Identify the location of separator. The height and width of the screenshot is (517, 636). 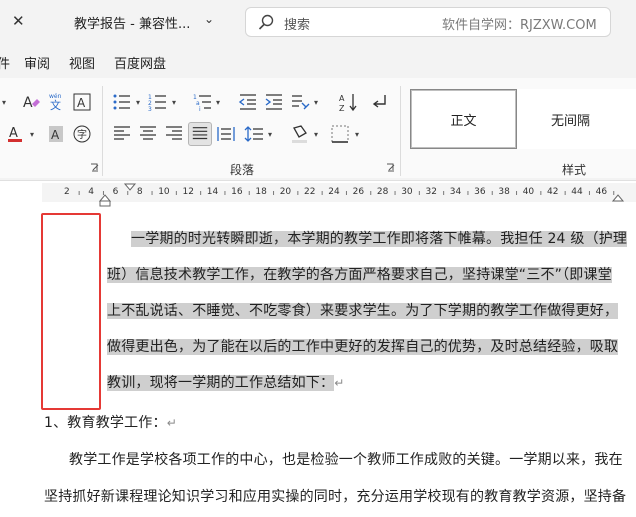
(102, 131).